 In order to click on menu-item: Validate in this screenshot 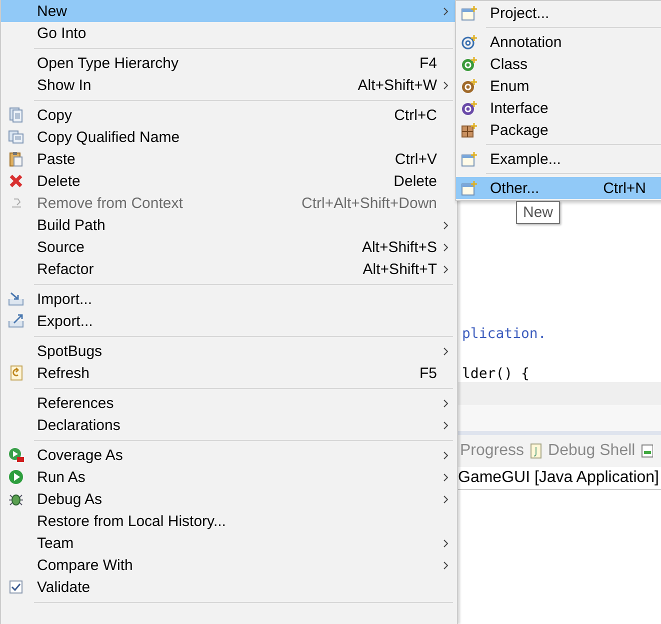, I will do `click(229, 587)`.